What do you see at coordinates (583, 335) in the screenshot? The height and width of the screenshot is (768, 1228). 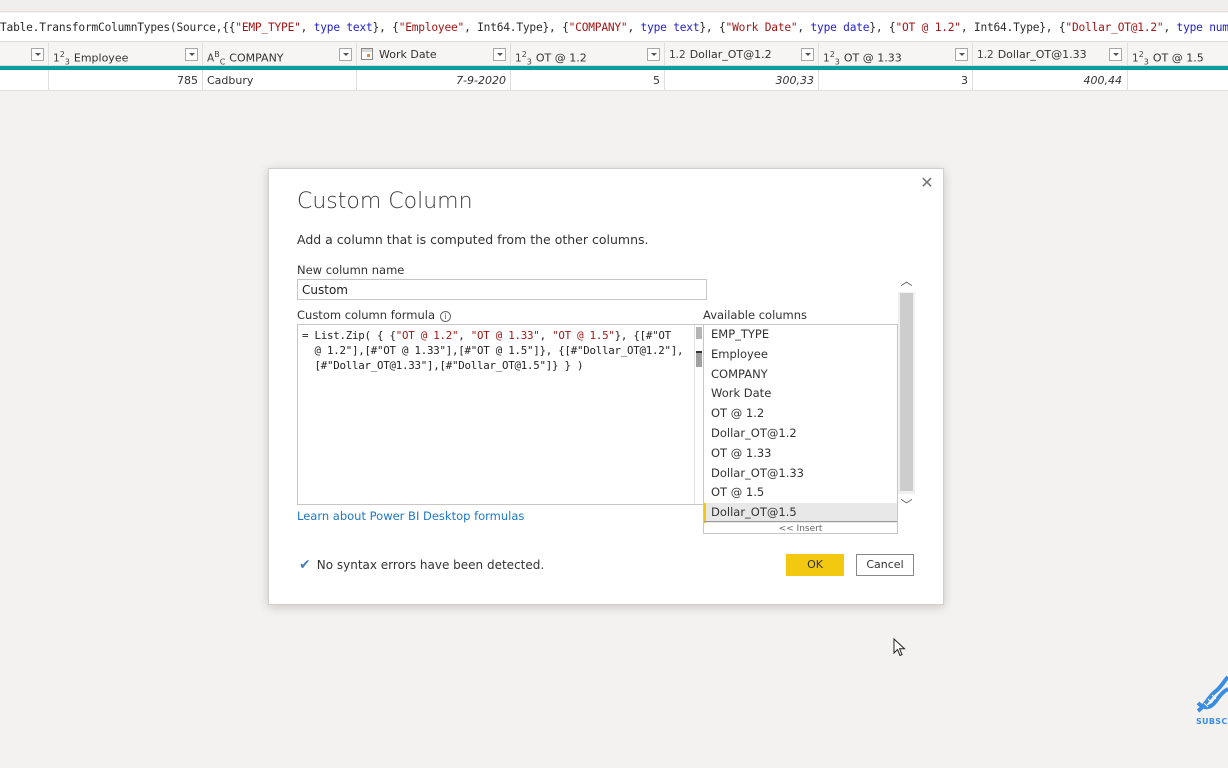 I see `formula-token: "OT @ 1.5"` at bounding box center [583, 335].